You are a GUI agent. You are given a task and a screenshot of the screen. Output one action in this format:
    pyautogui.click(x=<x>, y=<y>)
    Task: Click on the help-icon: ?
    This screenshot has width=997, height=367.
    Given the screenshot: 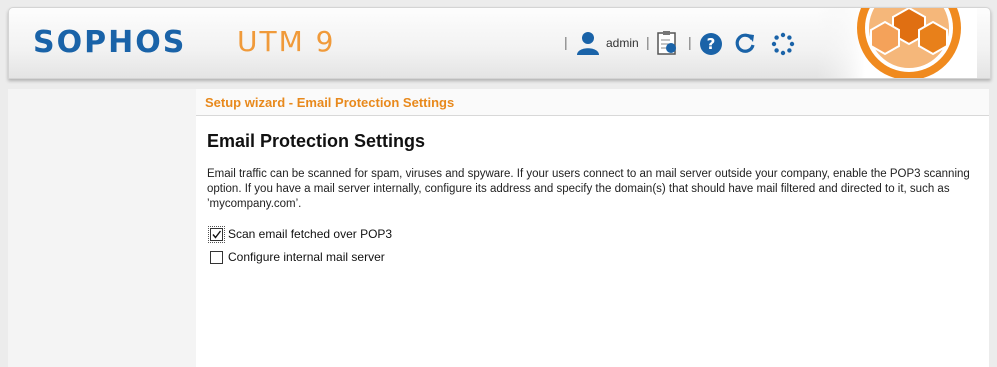 What is the action you would take?
    pyautogui.click(x=711, y=44)
    